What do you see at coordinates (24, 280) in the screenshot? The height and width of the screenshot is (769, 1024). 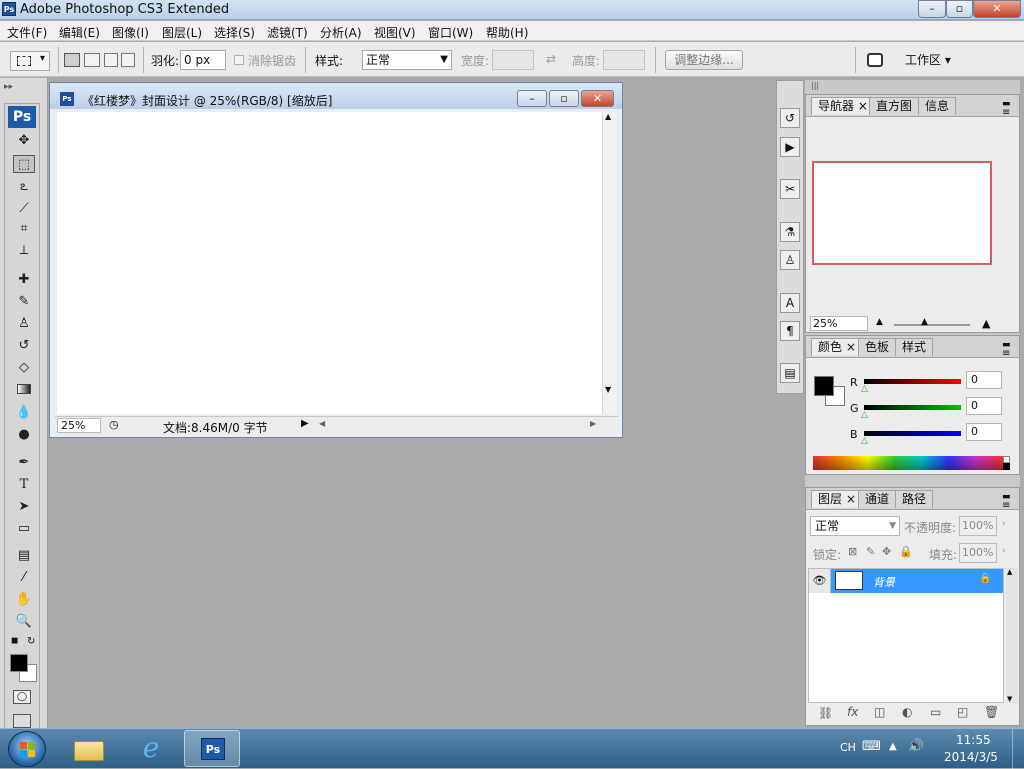 I see `healing-brush-tool-icon: ✚` at bounding box center [24, 280].